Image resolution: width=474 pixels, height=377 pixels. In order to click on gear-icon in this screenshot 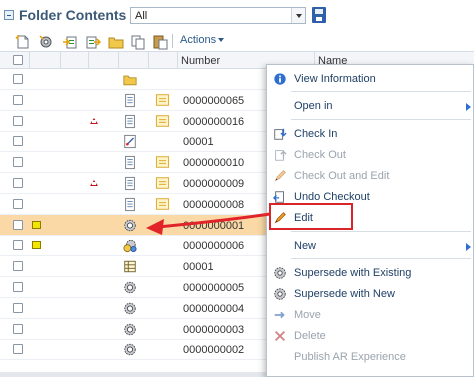, I will do `click(280, 273)`.